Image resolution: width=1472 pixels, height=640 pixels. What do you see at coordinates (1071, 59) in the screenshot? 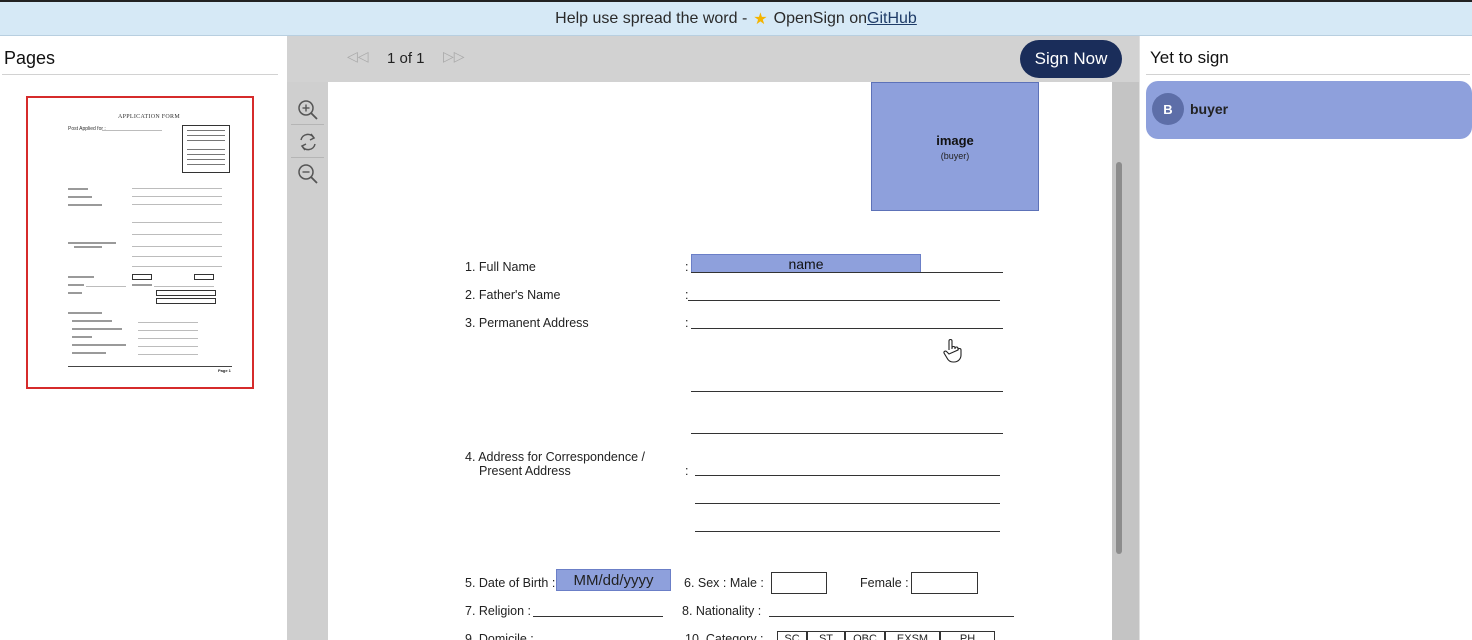
I see `sign-now-button: Sign Now` at bounding box center [1071, 59].